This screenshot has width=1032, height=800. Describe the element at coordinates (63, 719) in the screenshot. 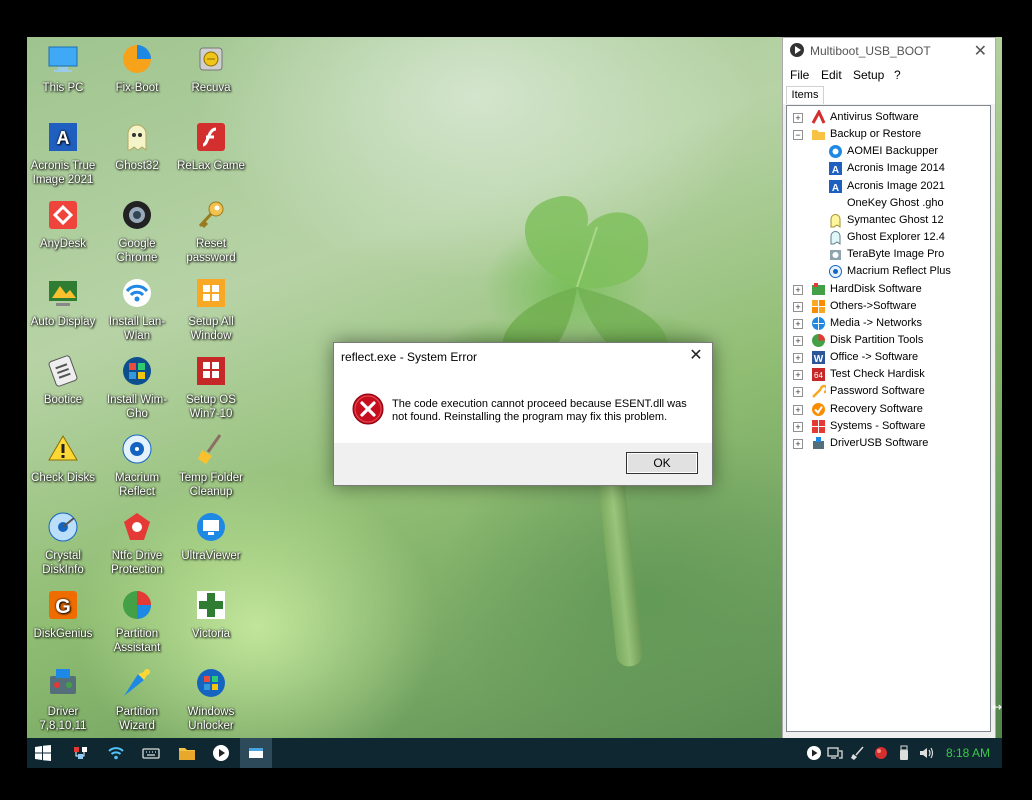

I see `desktop-icon-label: Driver 7,8,10,11` at that location.